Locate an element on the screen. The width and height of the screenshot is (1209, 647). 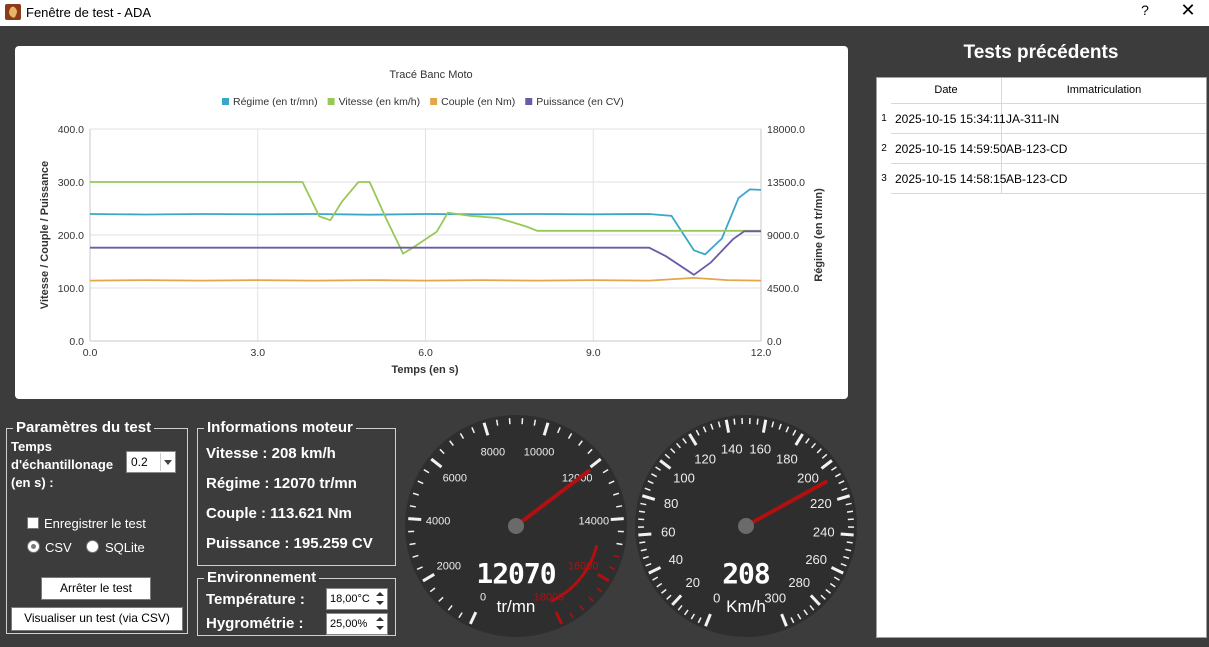
y-left-tick-label: 400.0 is located at coordinates (71, 130).